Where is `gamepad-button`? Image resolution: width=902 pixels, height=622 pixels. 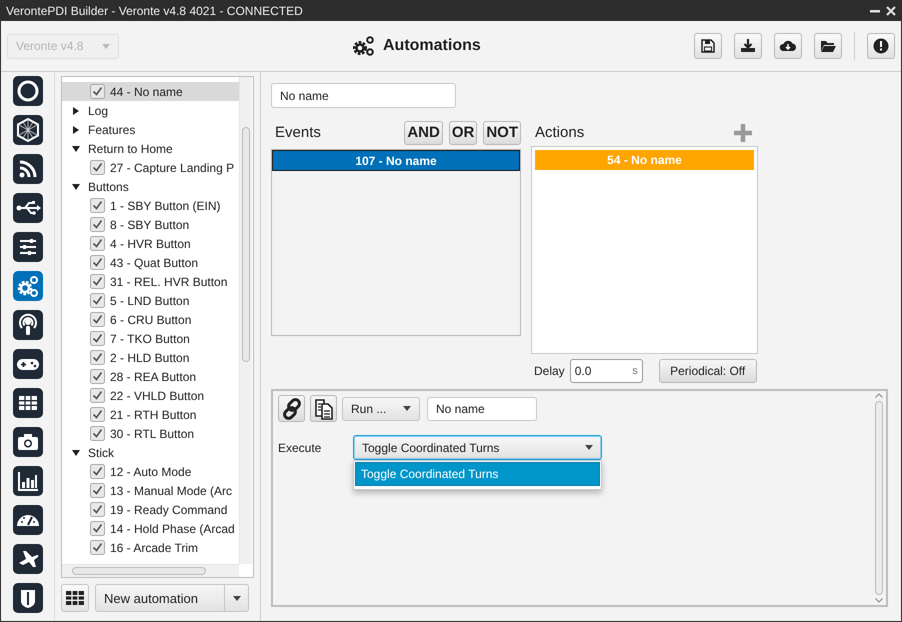 gamepad-button is located at coordinates (27, 364).